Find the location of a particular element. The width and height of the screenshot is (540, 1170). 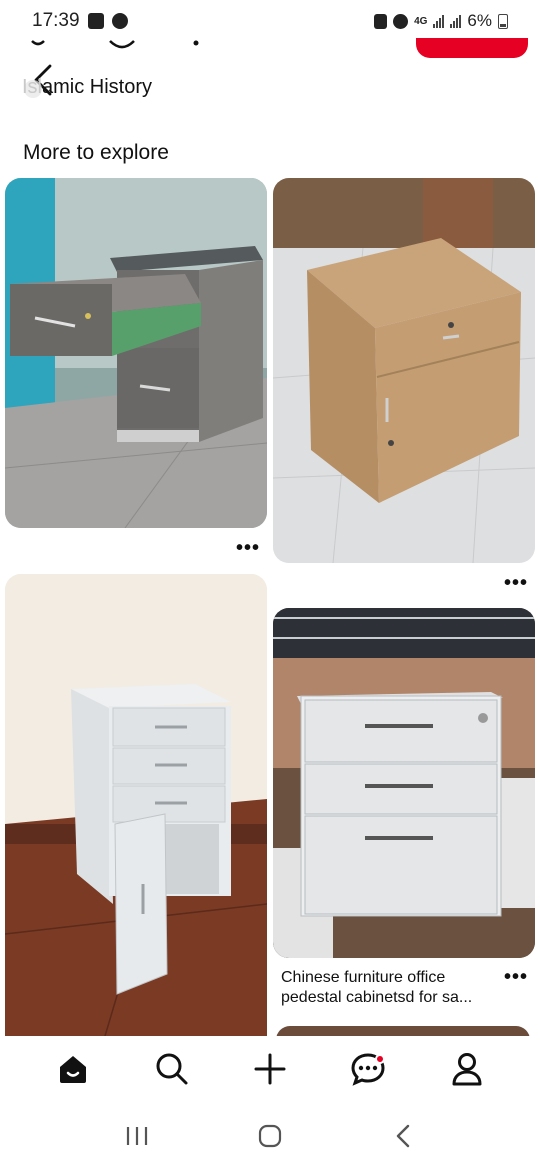

board-title: Isl amic History is located at coordinates (87, 87).